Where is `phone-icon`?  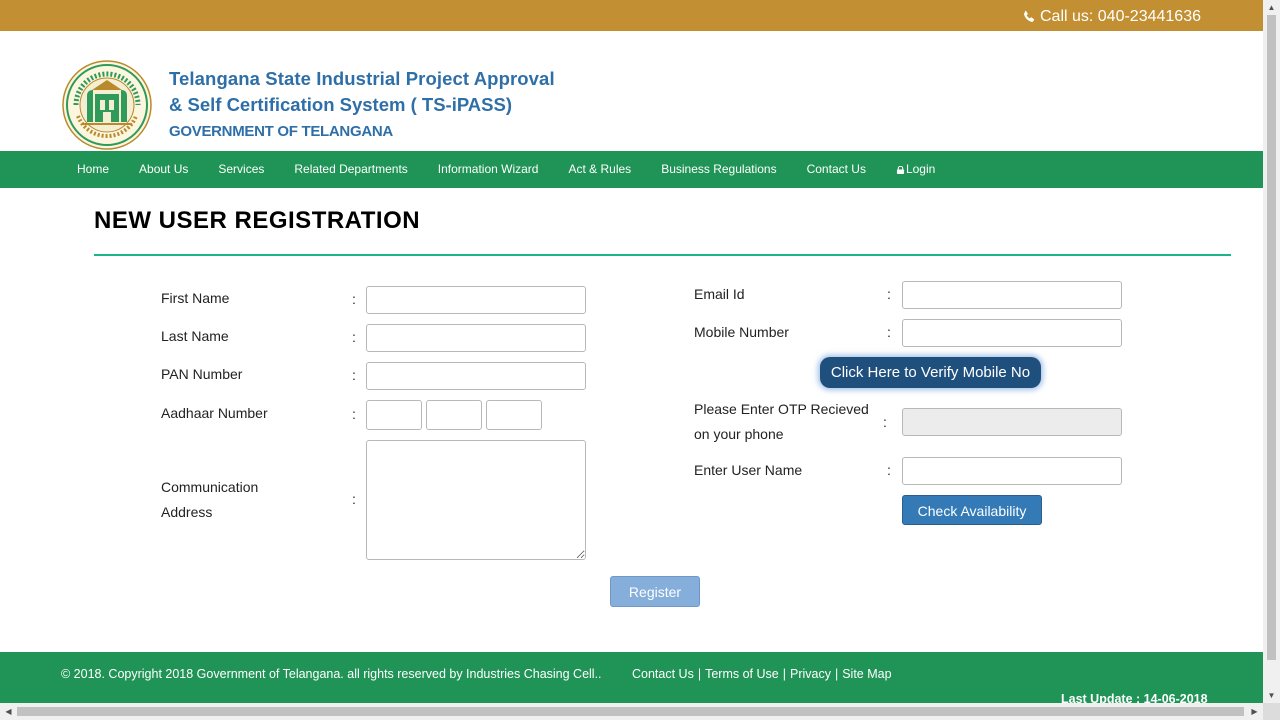 phone-icon is located at coordinates (1029, 16).